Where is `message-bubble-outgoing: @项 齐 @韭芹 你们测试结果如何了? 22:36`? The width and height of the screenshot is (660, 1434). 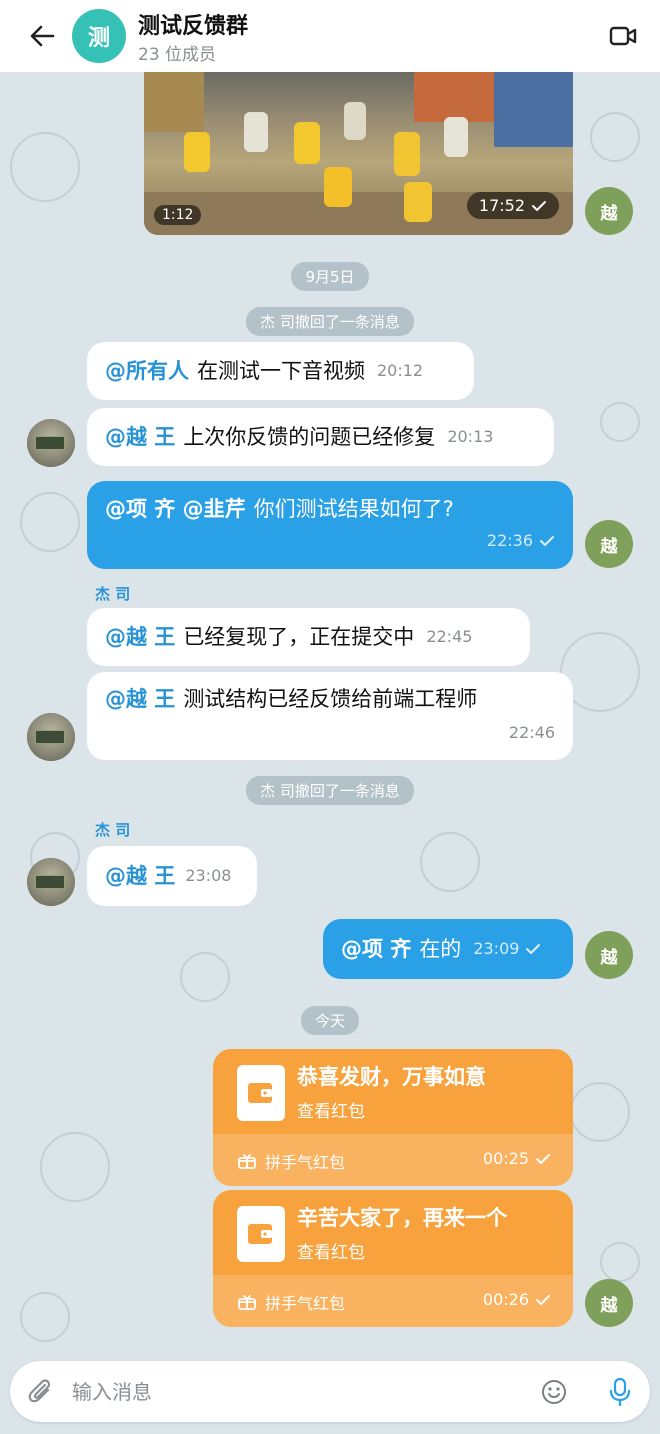
message-bubble-outgoing: @项 齐 @韭芹 你们测试结果如何了? 22:36 is located at coordinates (330, 525).